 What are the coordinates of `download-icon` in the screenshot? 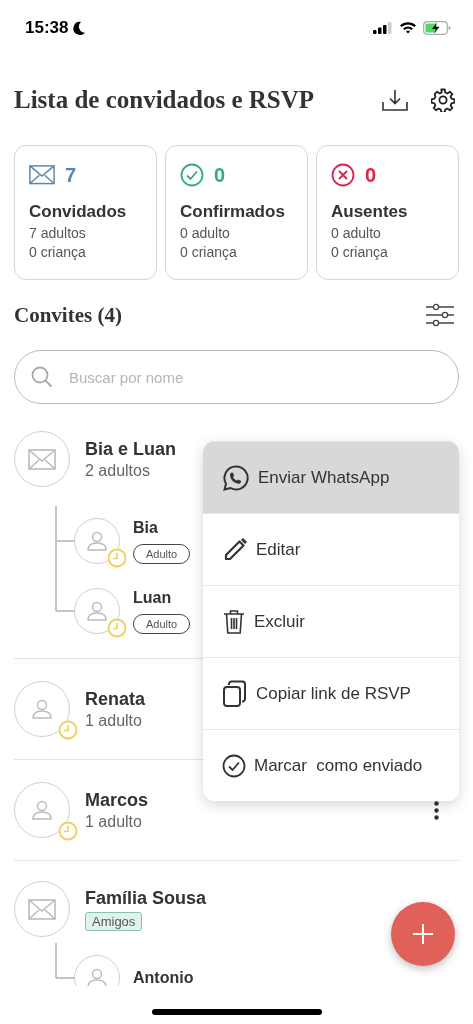 It's located at (395, 100).